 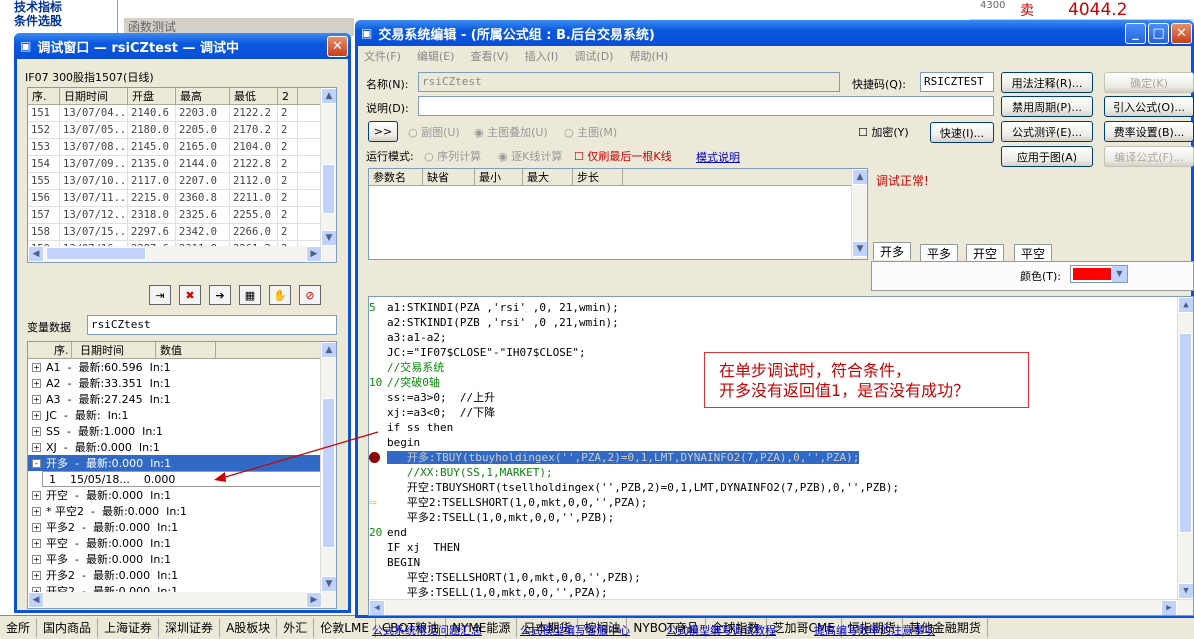 I want to click on code-line: //XX:BUY(SS,1,MARKET);, so click(x=781, y=472).